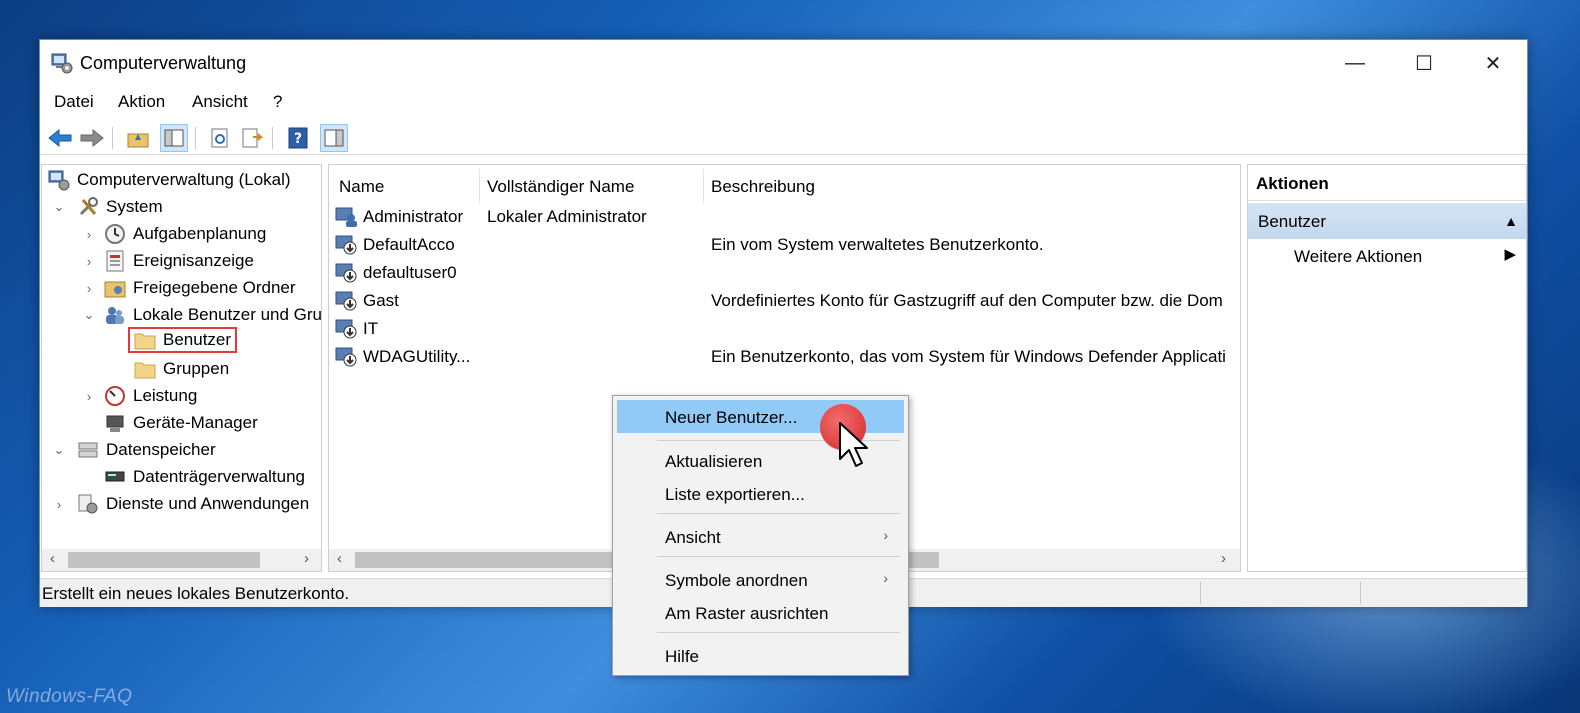 The height and width of the screenshot is (713, 1580). I want to click on action-weitere-aktionen: Weitere Aktionen, so click(1358, 257).